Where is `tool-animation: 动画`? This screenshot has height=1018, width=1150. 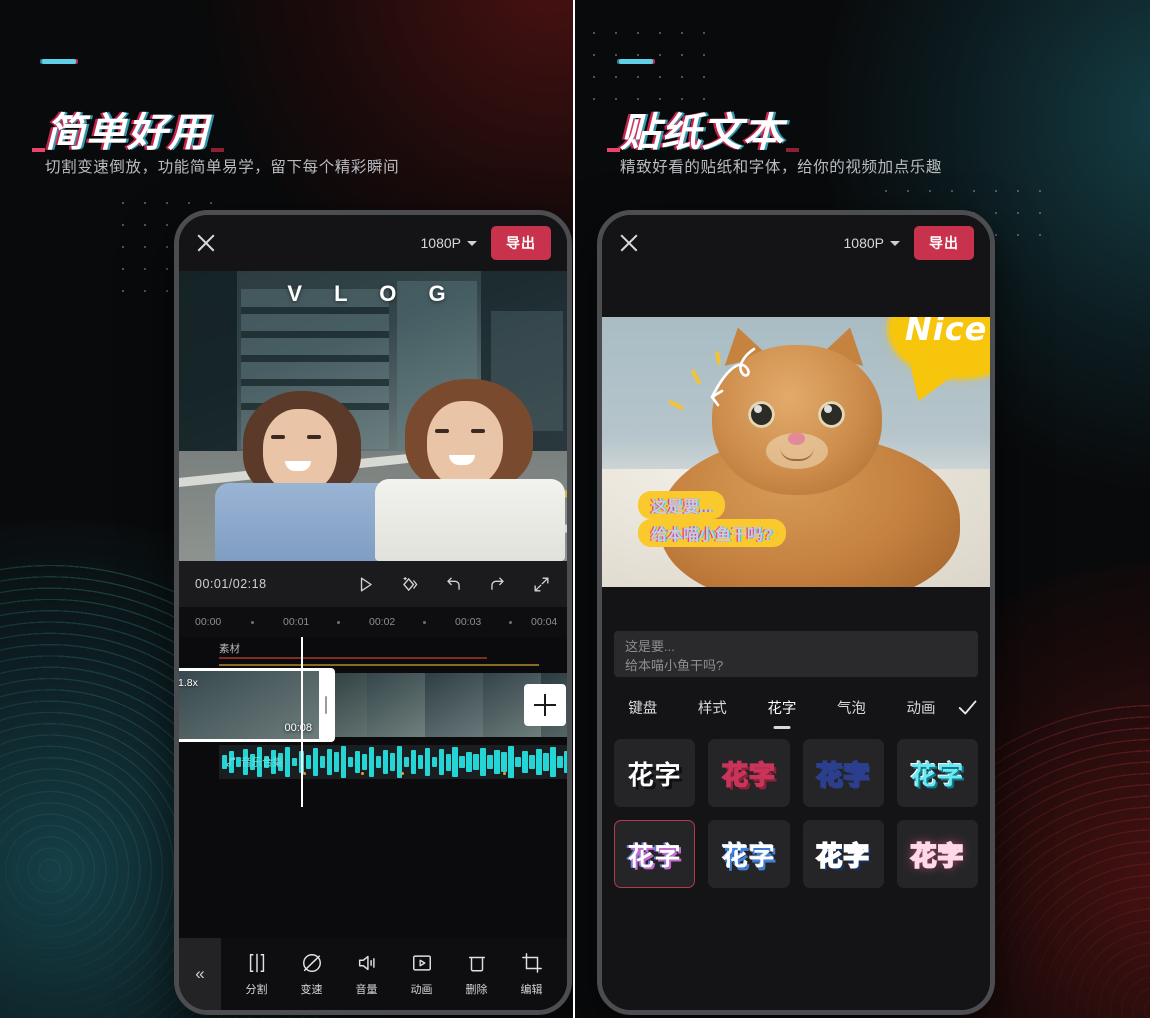 tool-animation: 动画 is located at coordinates (422, 974).